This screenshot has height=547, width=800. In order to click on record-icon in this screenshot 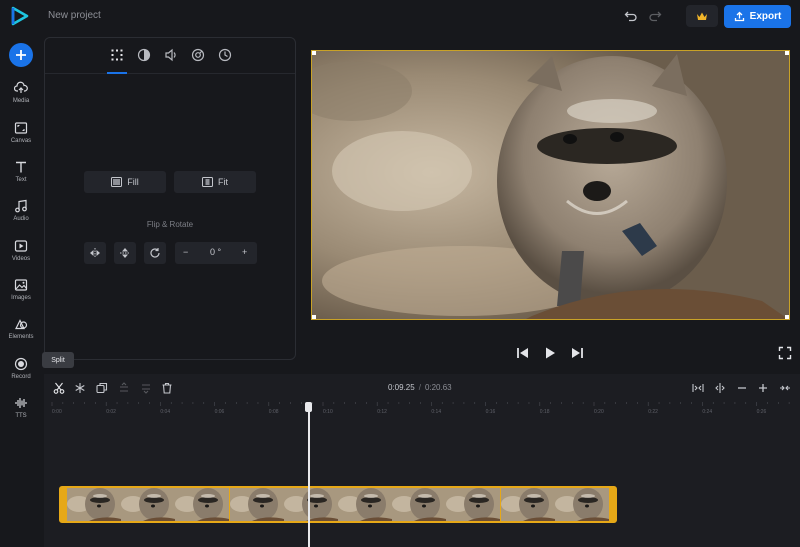, I will do `click(21, 364)`.